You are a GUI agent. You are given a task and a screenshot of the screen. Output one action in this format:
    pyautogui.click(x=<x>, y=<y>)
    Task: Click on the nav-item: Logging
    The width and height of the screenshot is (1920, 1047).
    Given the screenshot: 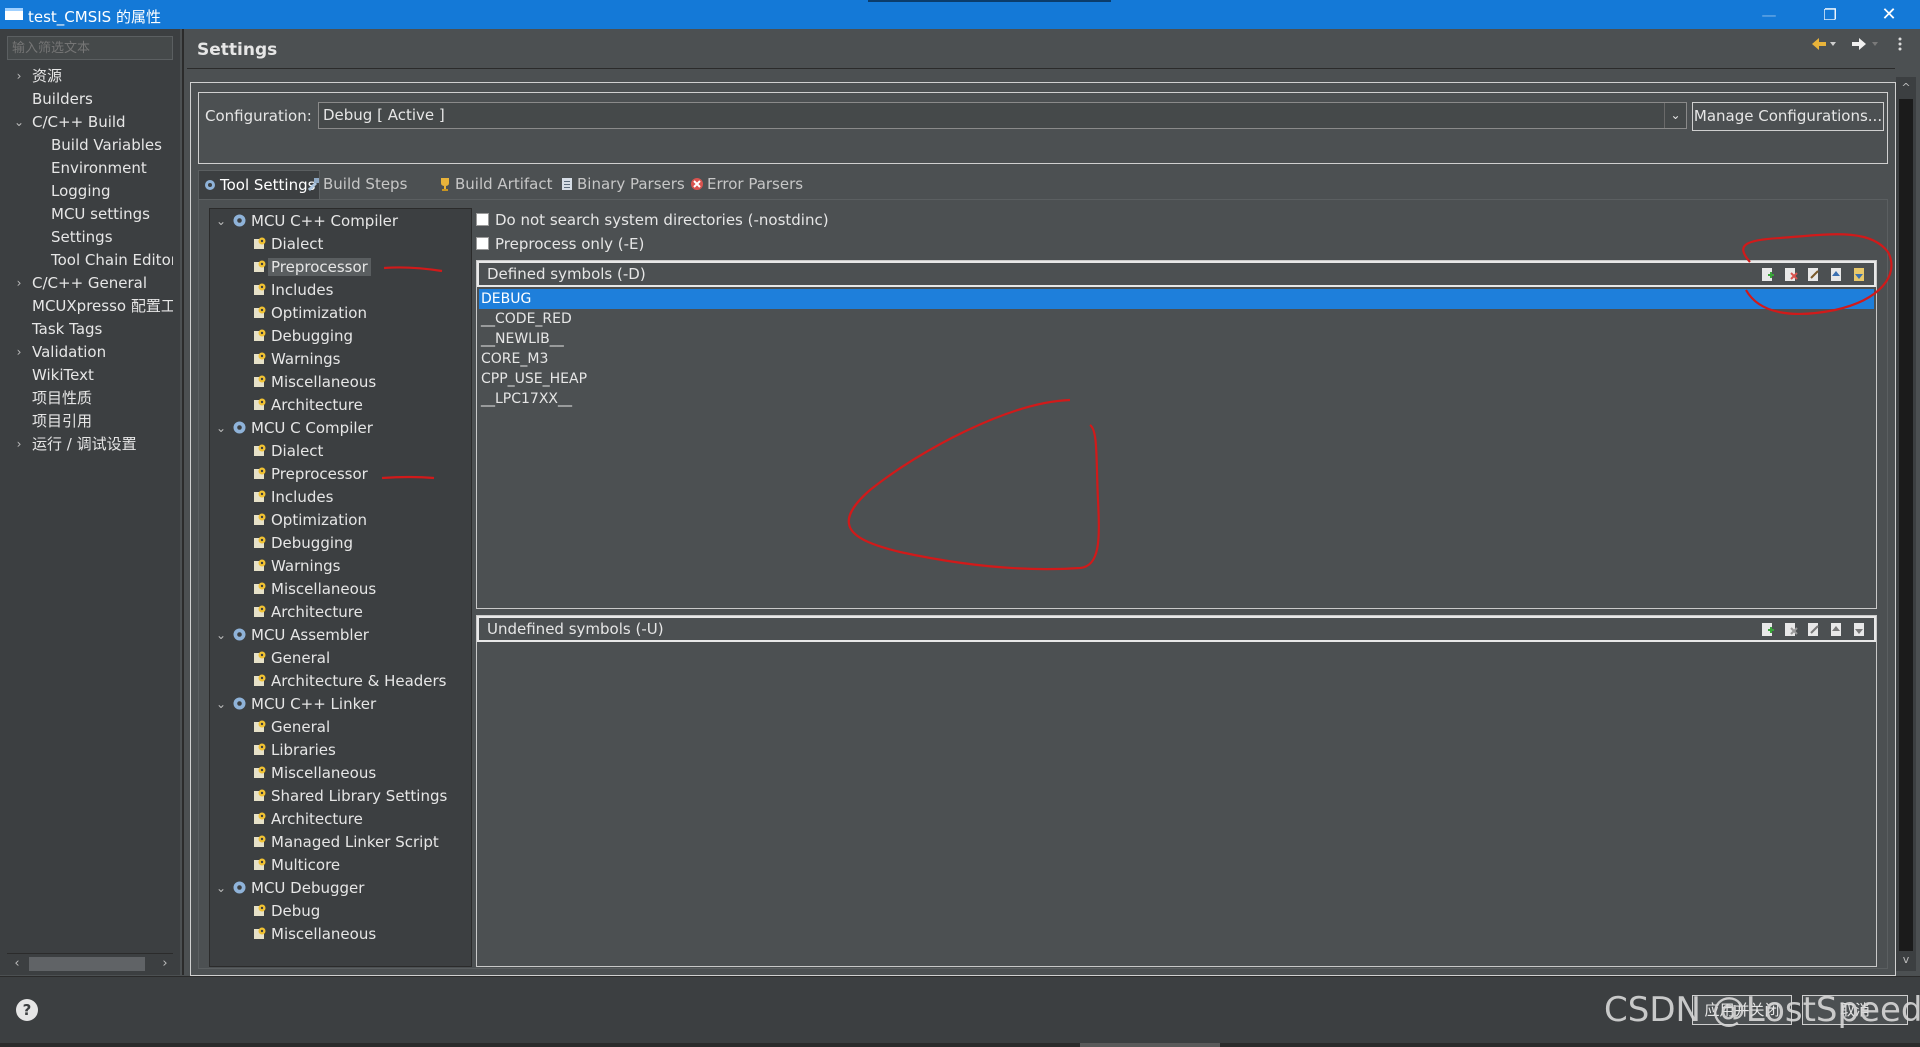 What is the action you would take?
    pyautogui.click(x=81, y=191)
    